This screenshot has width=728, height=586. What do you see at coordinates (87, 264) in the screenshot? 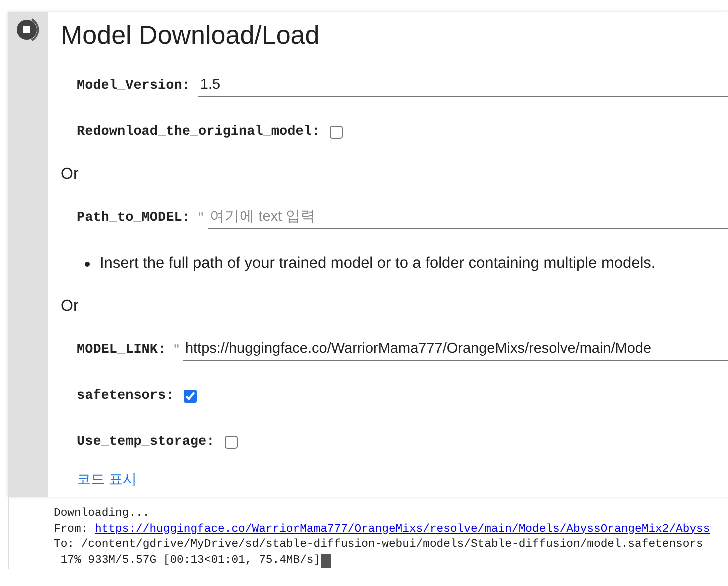
I see `bullet-icon` at bounding box center [87, 264].